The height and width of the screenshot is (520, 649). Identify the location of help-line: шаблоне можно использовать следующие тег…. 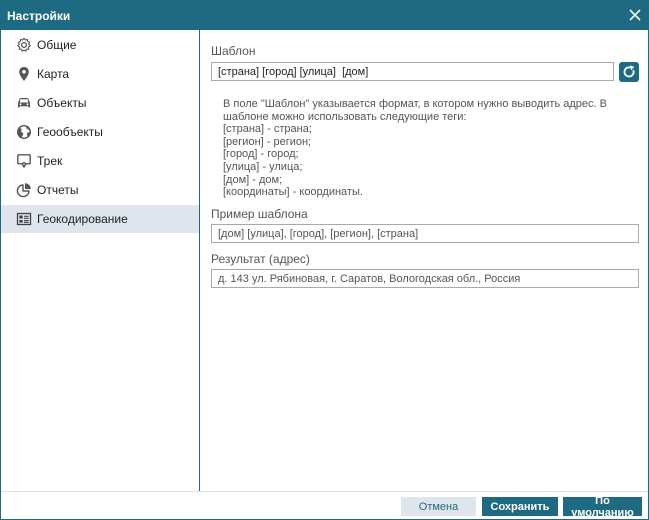
(345, 116).